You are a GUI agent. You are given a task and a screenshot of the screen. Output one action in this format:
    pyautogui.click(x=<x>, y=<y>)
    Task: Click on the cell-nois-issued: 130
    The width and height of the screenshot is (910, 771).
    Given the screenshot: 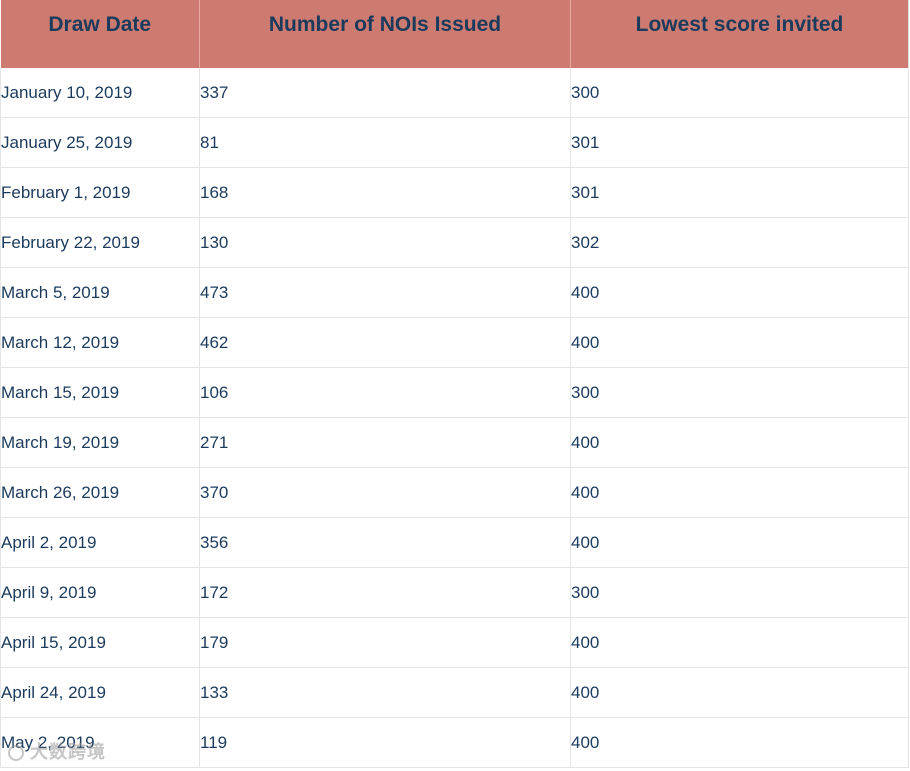 What is the action you would take?
    pyautogui.click(x=385, y=242)
    